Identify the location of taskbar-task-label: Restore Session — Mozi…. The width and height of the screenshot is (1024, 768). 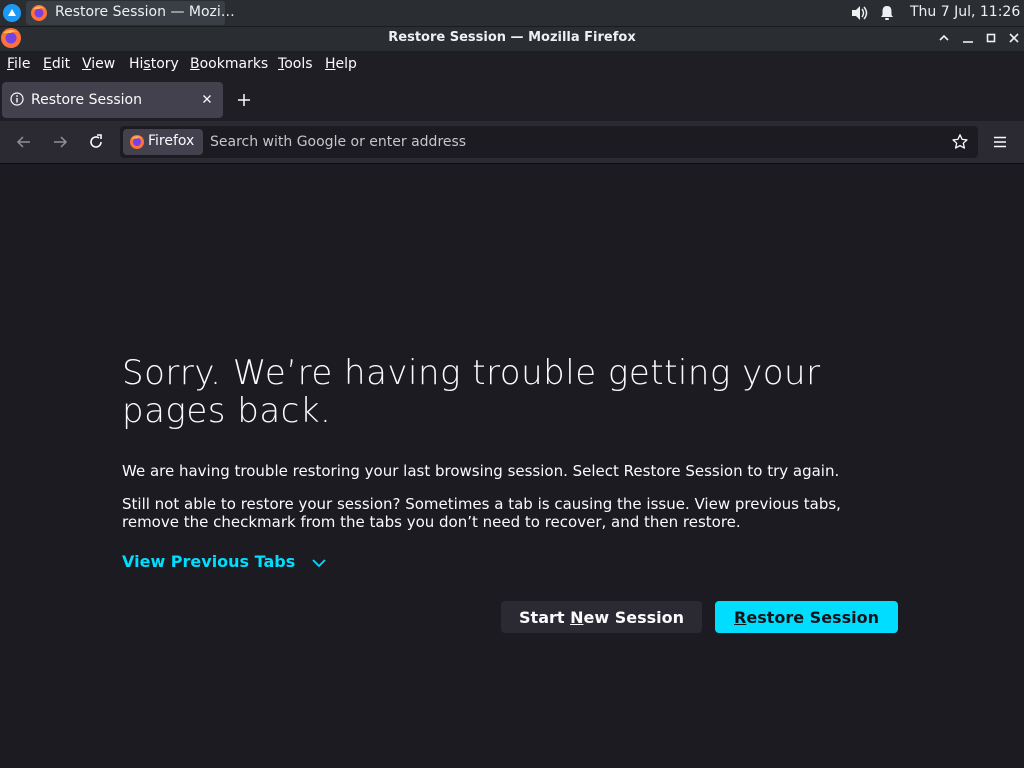
(145, 12).